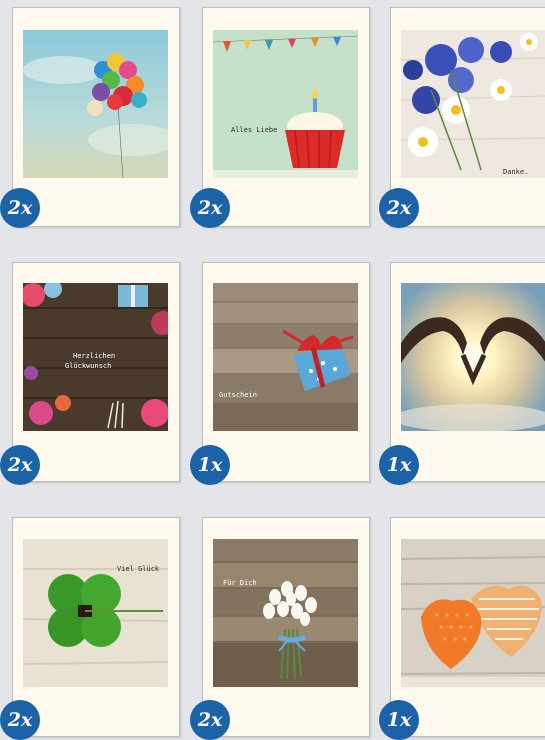 The height and width of the screenshot is (740, 545). I want to click on photo-snowdrops, so click(285, 613).